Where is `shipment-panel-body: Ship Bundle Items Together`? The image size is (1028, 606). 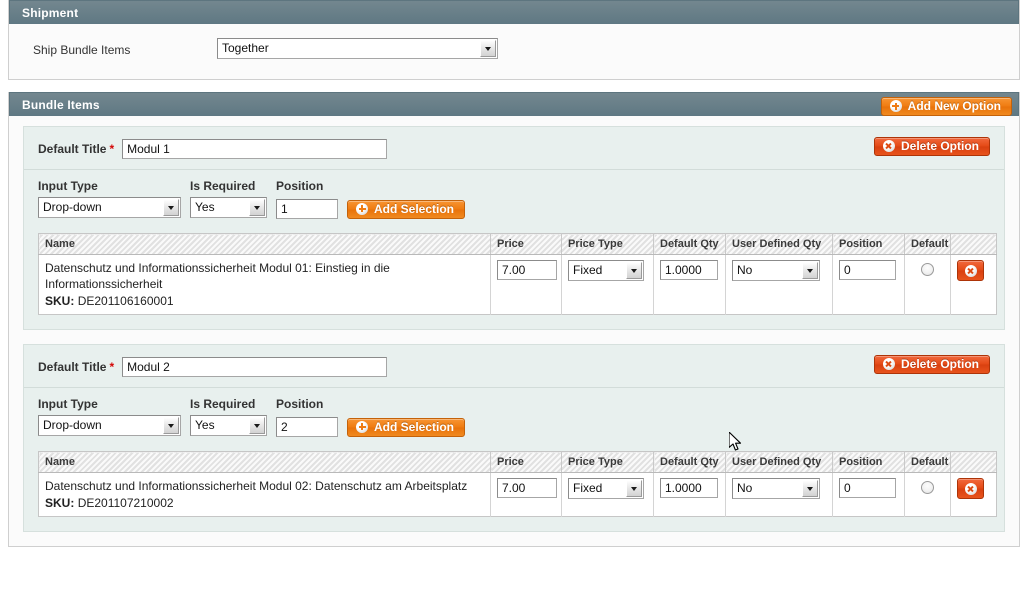
shipment-panel-body: Ship Bundle Items Together is located at coordinates (514, 51).